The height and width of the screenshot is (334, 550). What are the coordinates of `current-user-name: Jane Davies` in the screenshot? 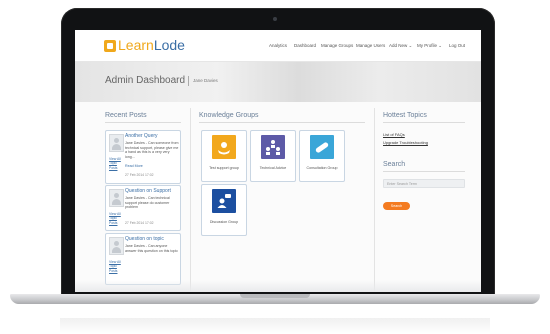 It's located at (205, 80).